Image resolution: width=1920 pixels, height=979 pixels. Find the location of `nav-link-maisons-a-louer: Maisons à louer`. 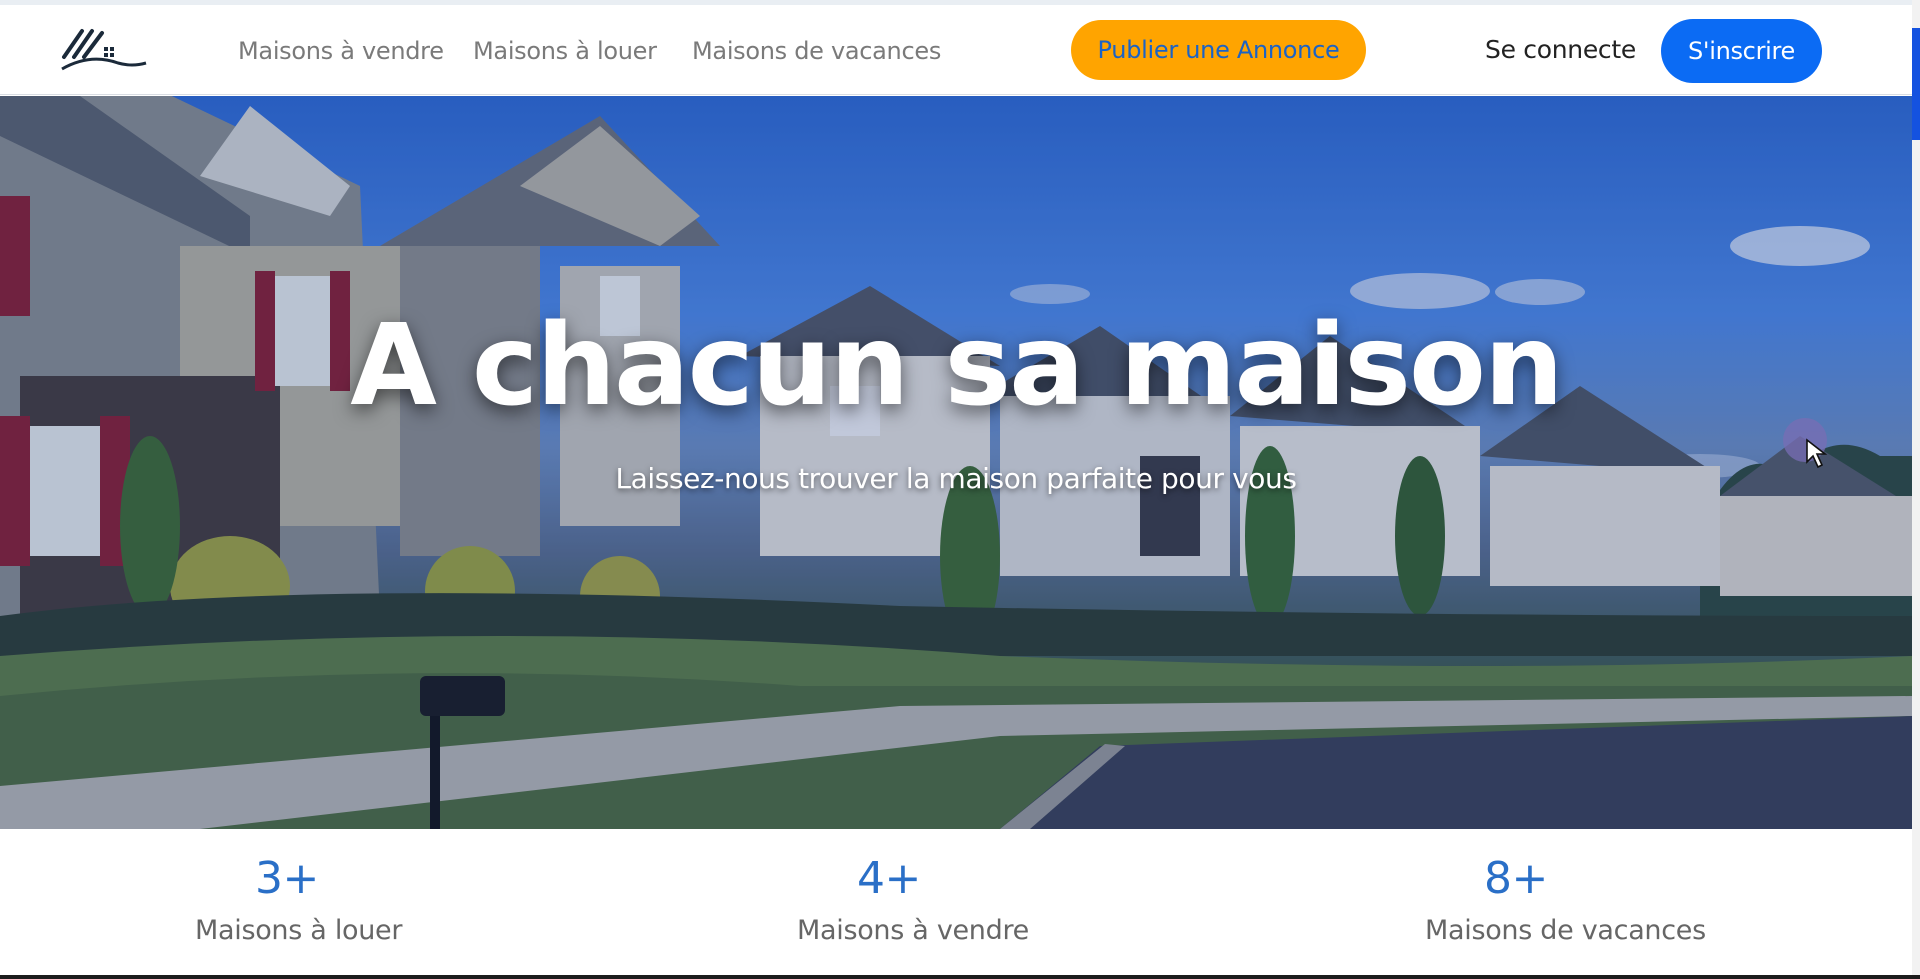

nav-link-maisons-a-louer: Maisons à louer is located at coordinates (565, 51).